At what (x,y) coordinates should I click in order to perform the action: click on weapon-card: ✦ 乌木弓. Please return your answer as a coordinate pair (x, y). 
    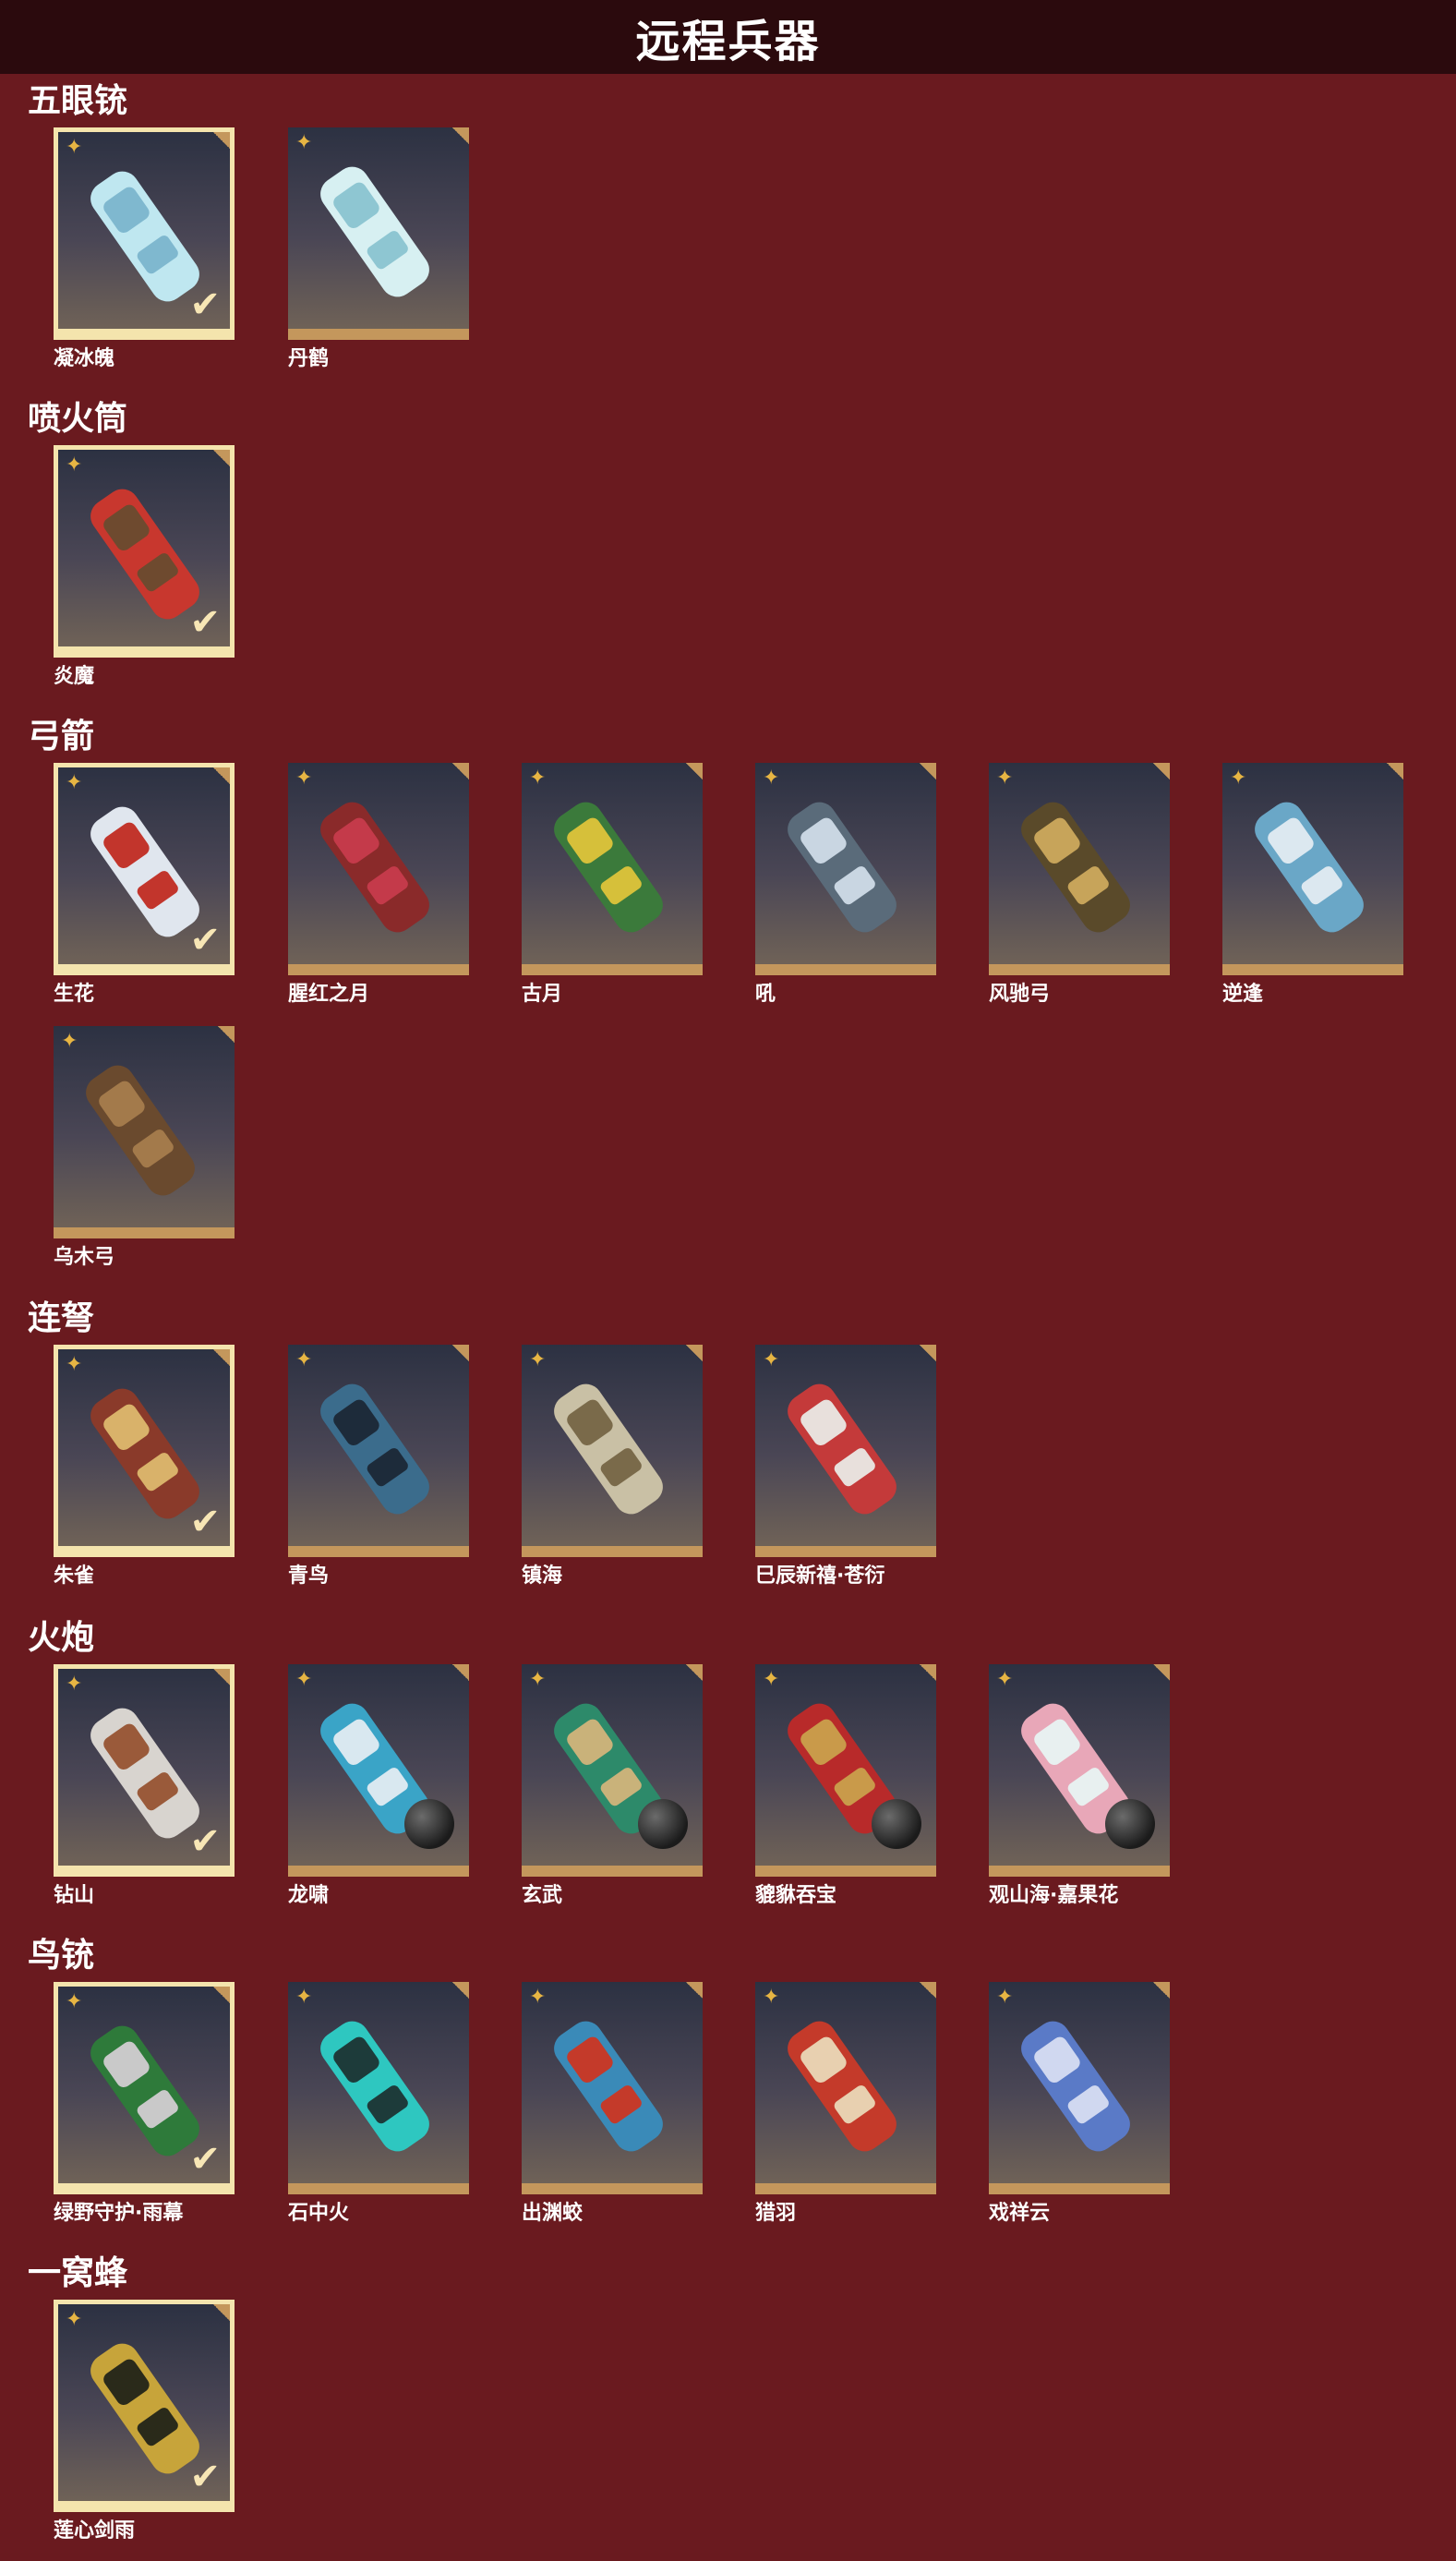
    Looking at the image, I should click on (144, 1147).